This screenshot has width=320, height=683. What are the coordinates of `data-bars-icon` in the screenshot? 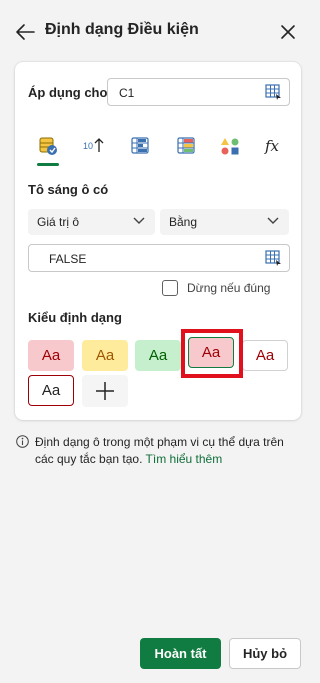 It's located at (140, 145).